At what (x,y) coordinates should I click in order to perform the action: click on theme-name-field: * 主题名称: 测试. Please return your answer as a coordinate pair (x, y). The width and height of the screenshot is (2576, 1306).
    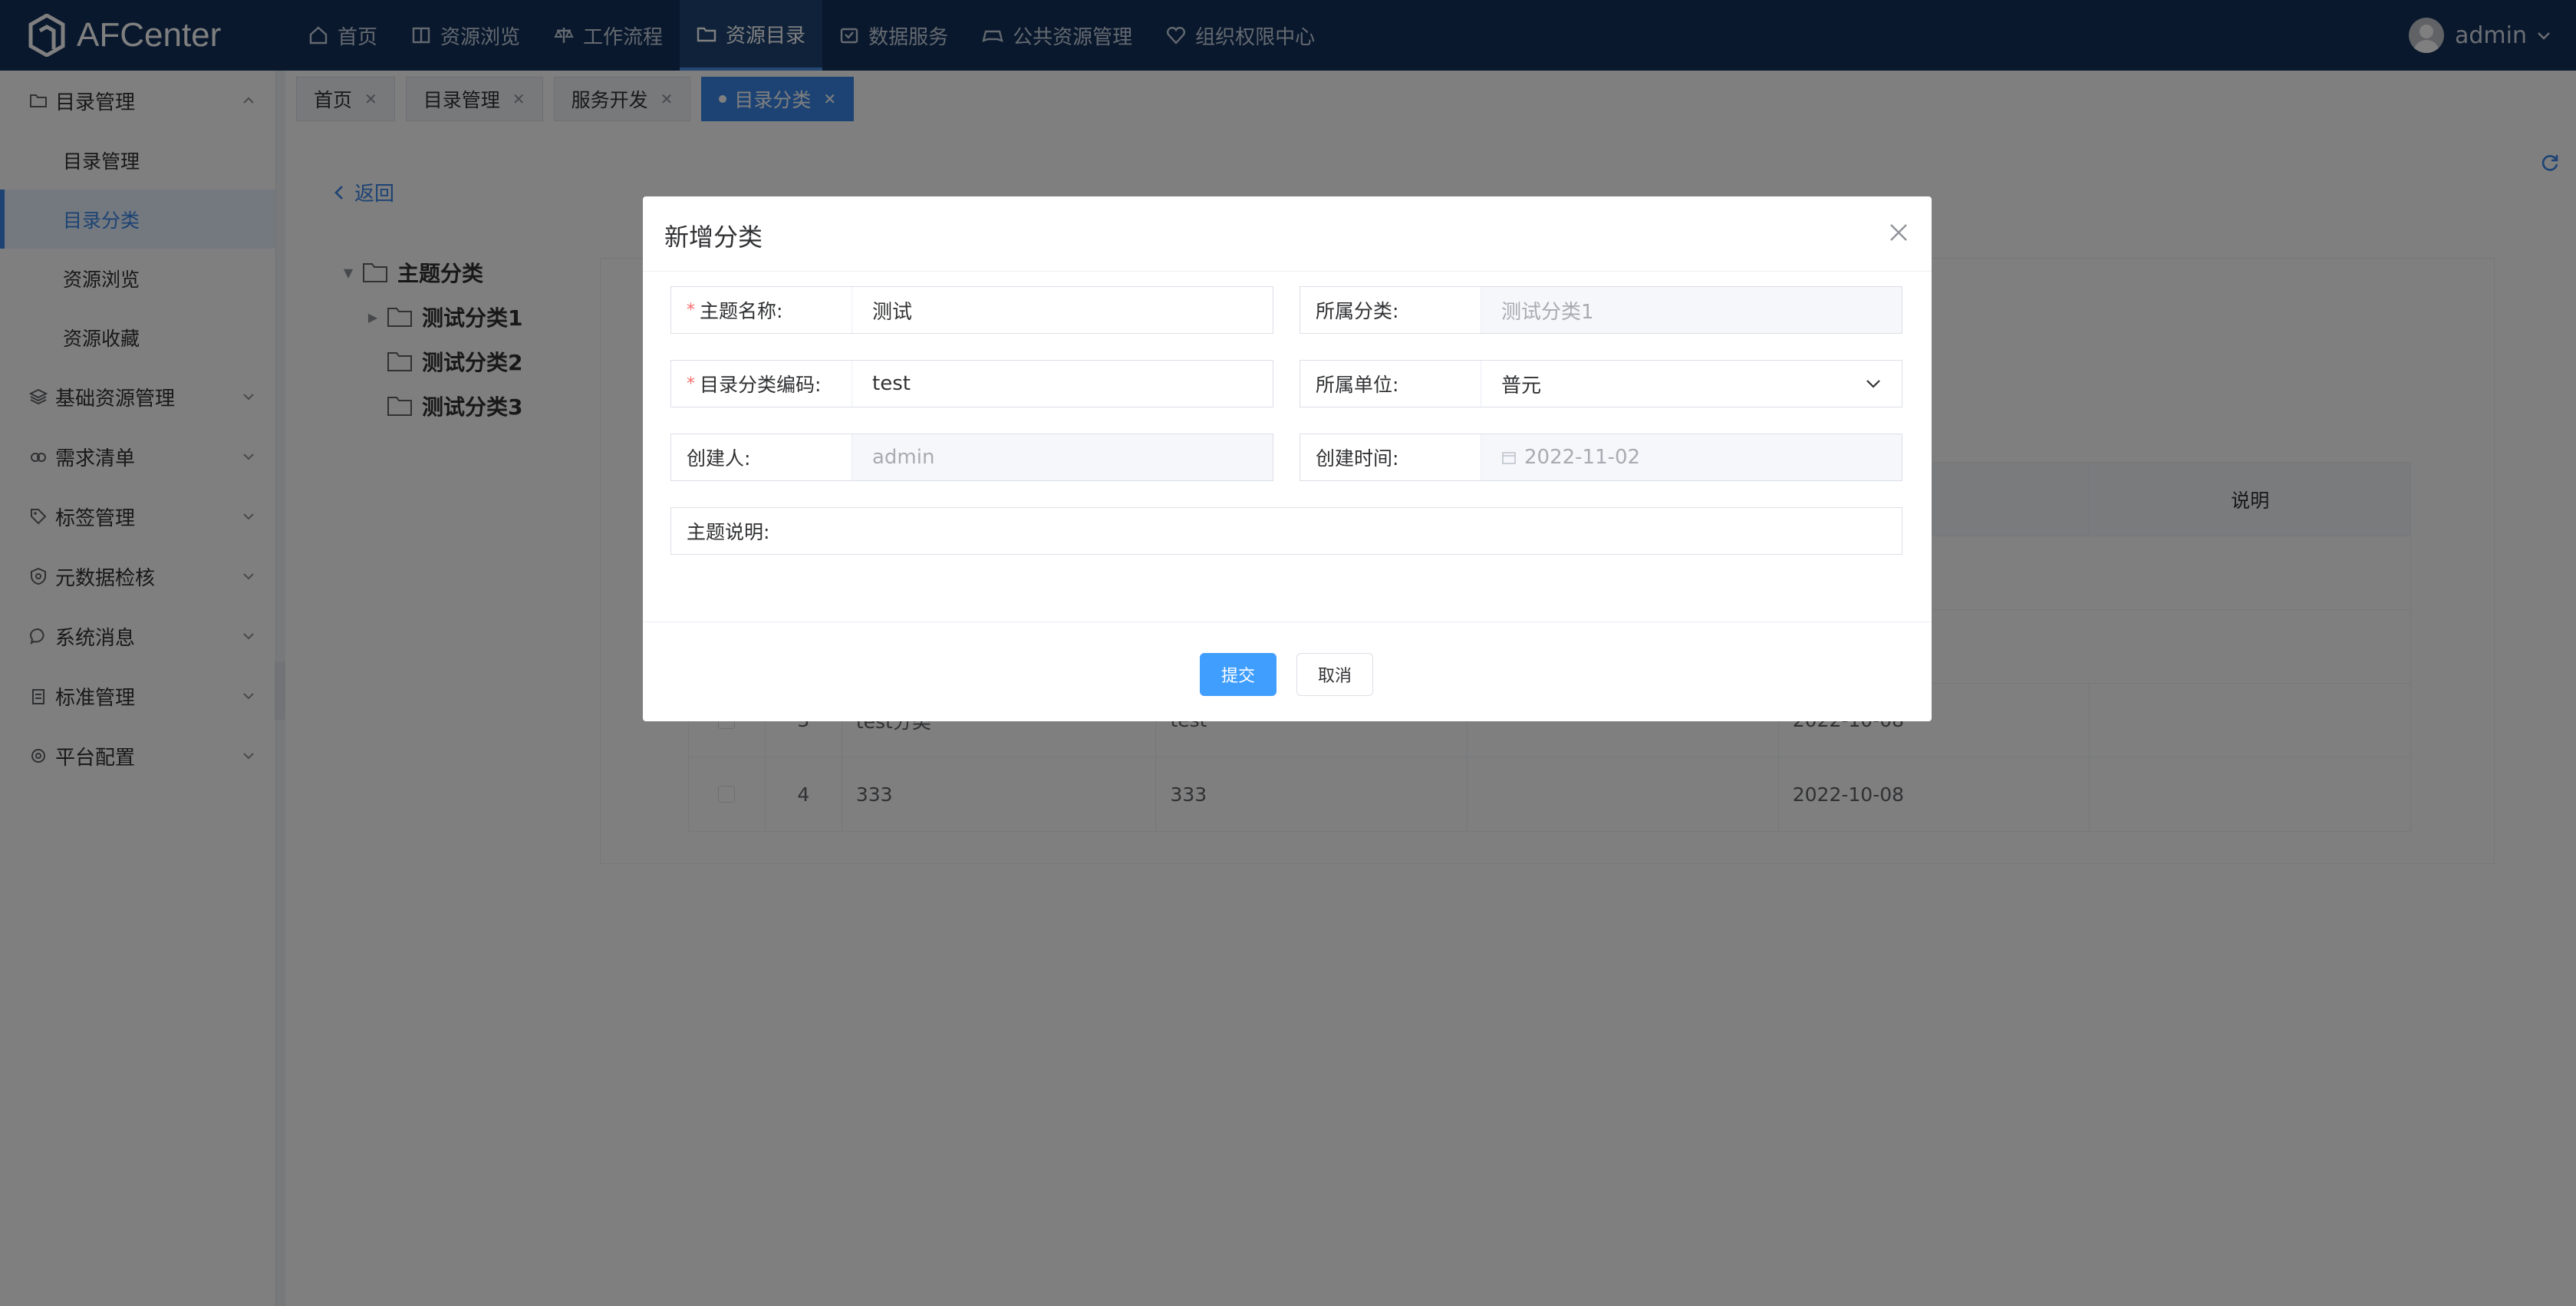
    Looking at the image, I should click on (971, 310).